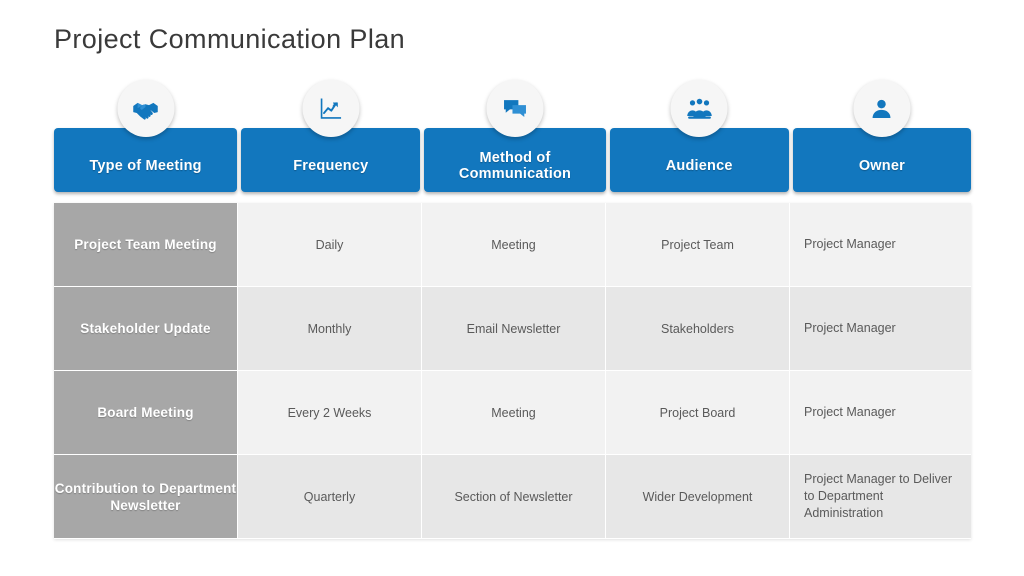 This screenshot has height=576, width=1024. Describe the element at coordinates (146, 108) in the screenshot. I see `handshake-icon` at that location.